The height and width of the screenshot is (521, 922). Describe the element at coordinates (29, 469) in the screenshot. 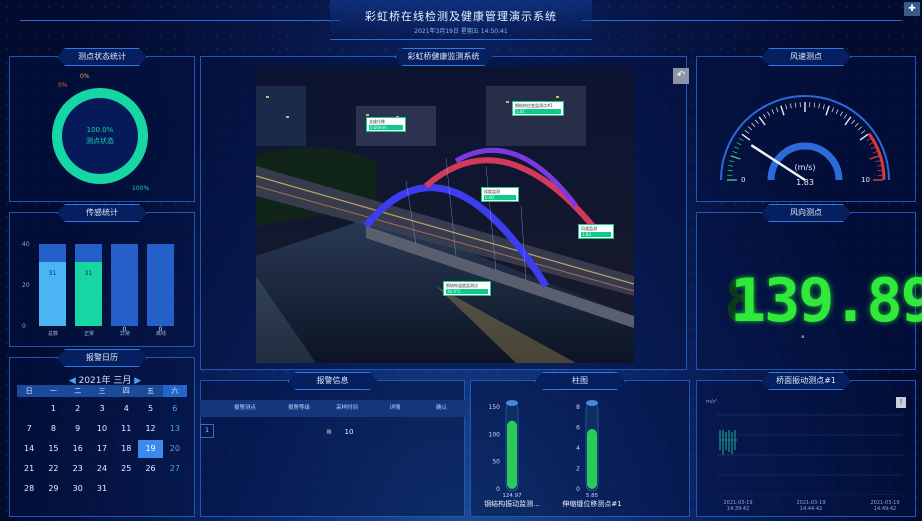

I see `calendar-day: 21` at that location.